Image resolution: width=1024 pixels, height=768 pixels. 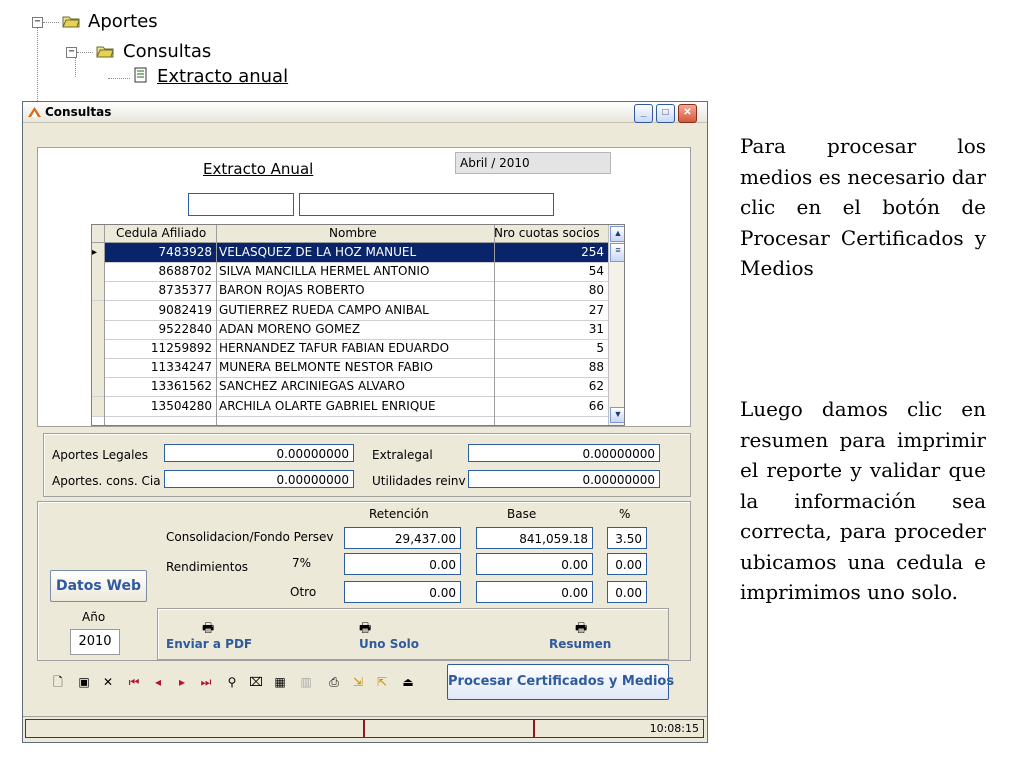 I want to click on cell-nombre: BARON ROJAS ROBERTO, so click(x=292, y=290).